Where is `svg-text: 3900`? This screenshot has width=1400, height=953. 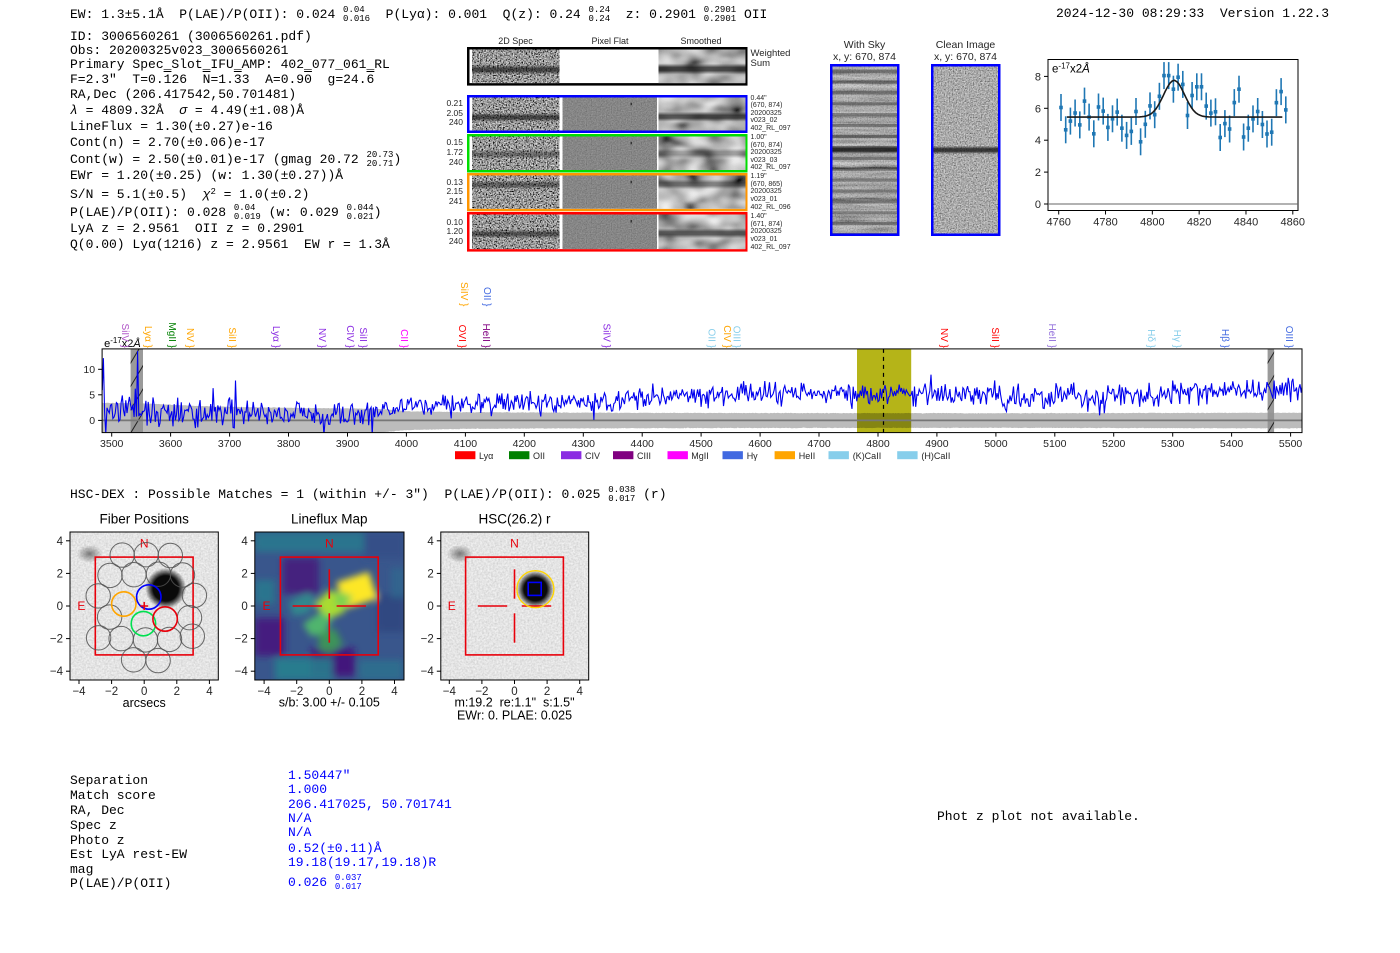 svg-text: 3900 is located at coordinates (348, 444).